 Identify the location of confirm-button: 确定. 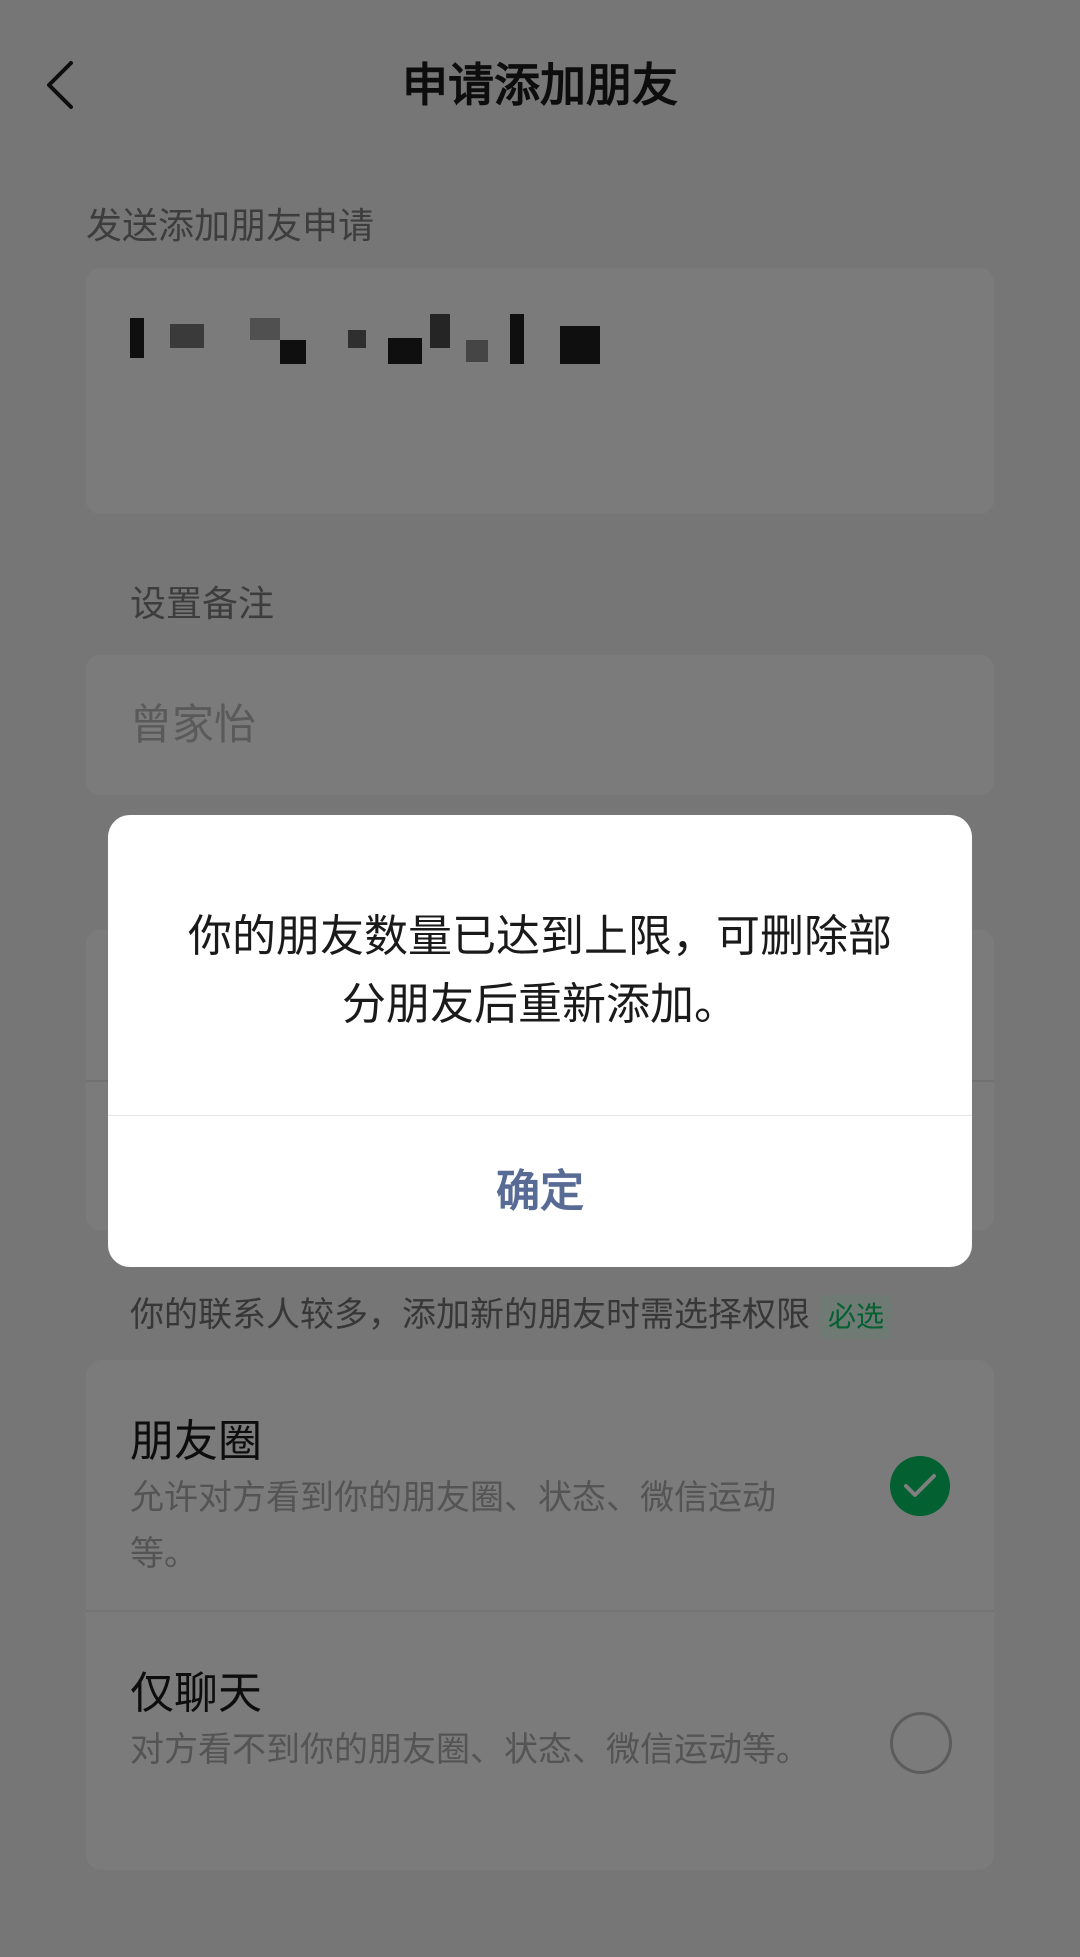
(540, 1191).